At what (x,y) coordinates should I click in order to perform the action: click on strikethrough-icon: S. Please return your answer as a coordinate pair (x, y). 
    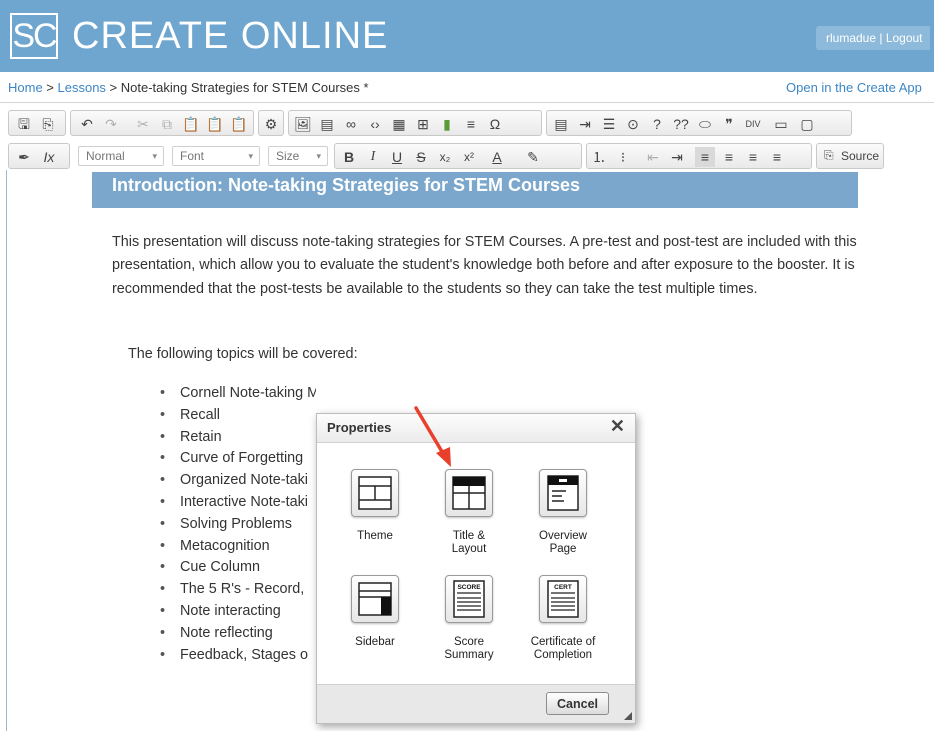
    Looking at the image, I should click on (421, 157).